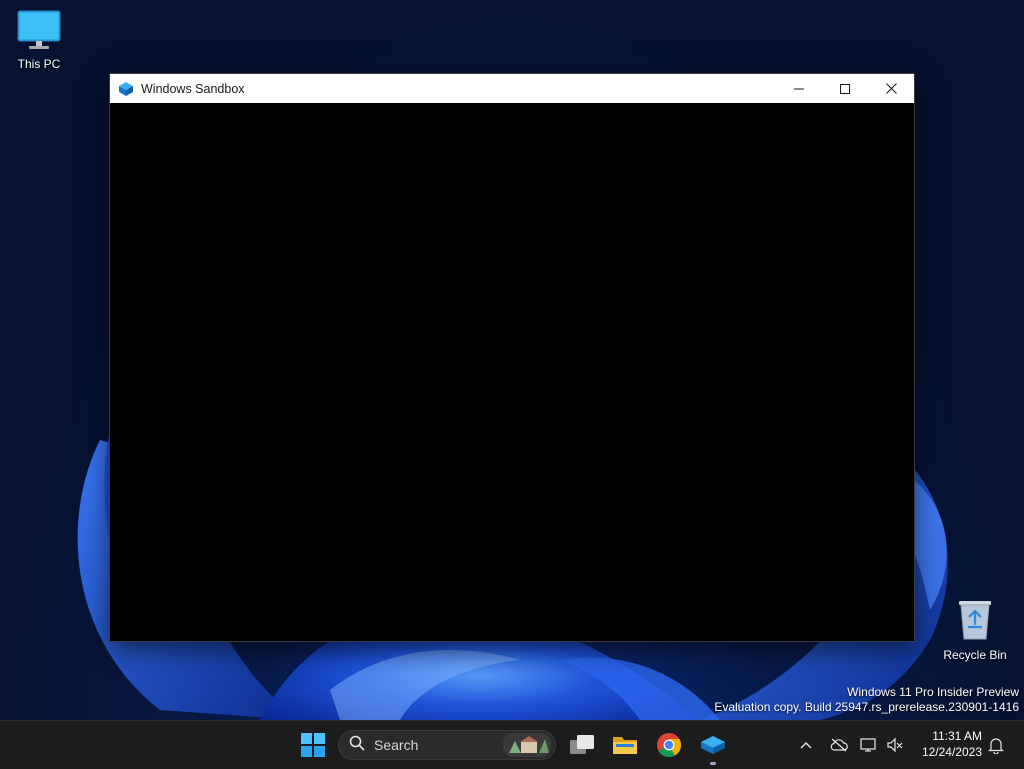  What do you see at coordinates (975, 620) in the screenshot?
I see `recycle-bin-icon` at bounding box center [975, 620].